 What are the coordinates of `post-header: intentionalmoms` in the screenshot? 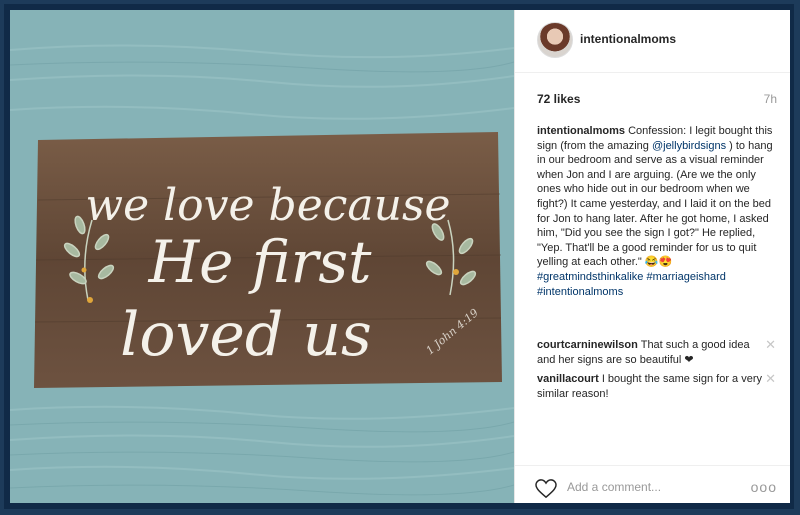 It's located at (652, 41).